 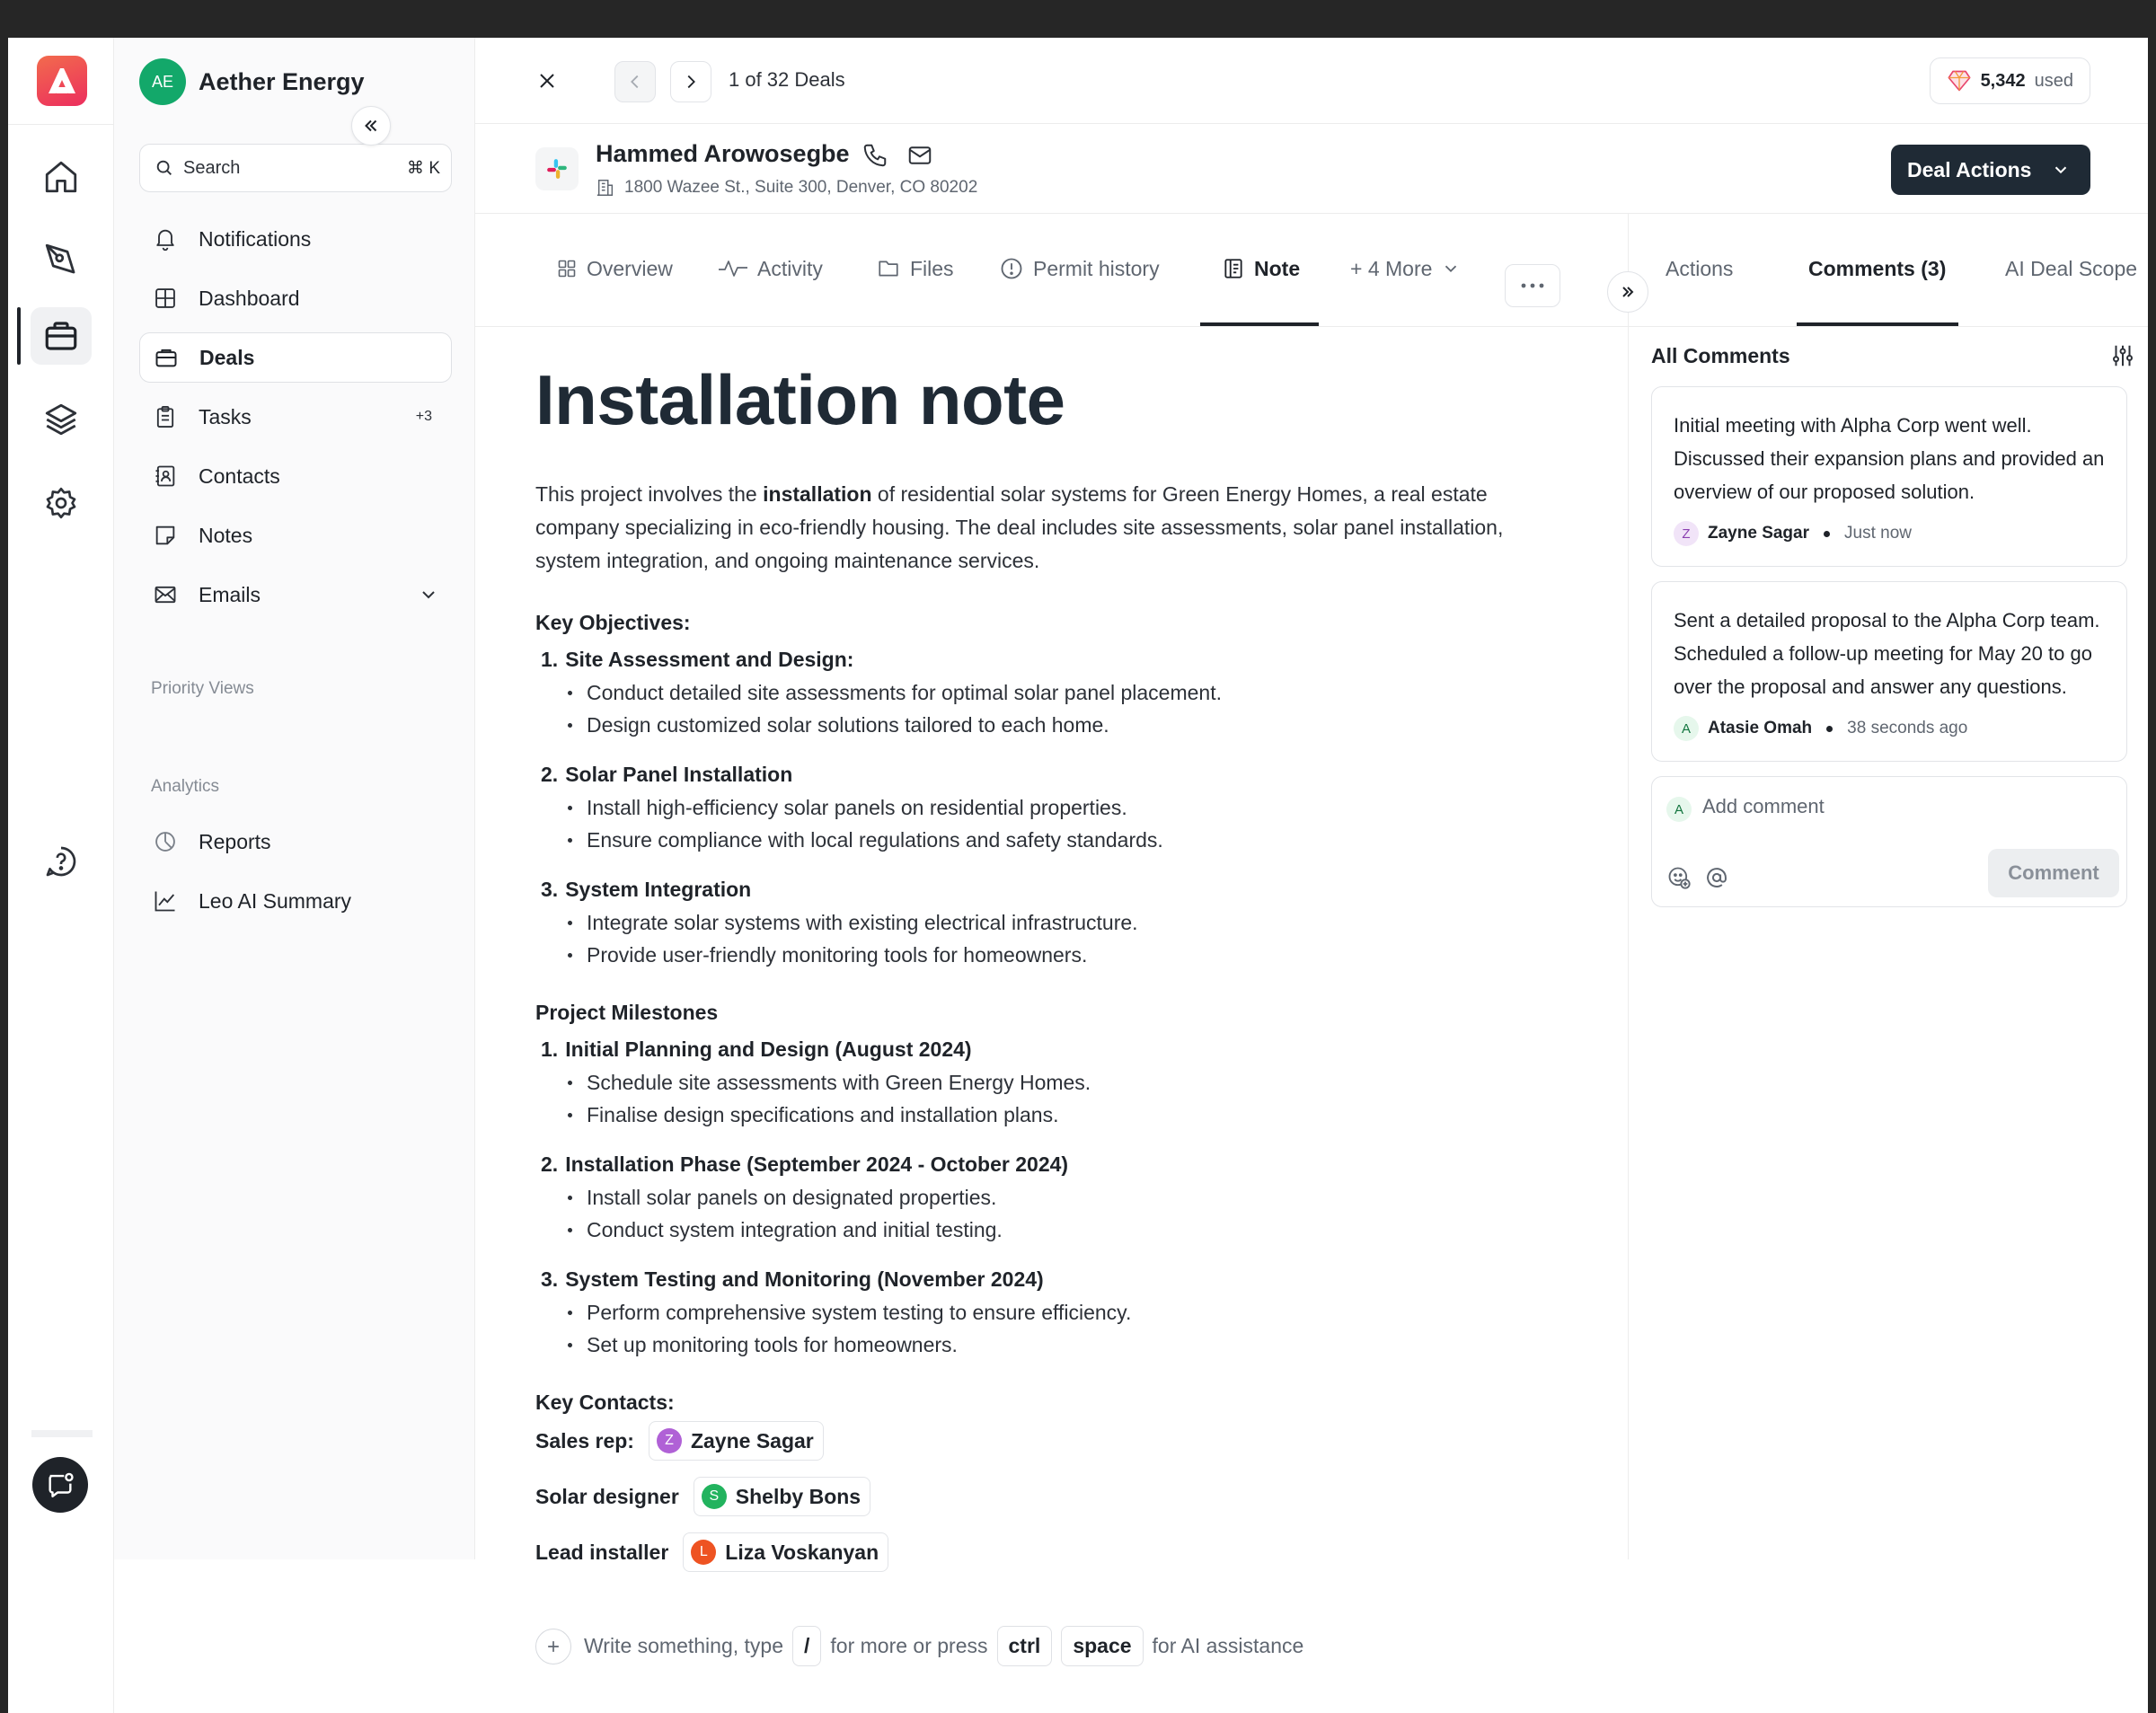 I want to click on sidebar-item-notifications: Notifications, so click(x=295, y=239).